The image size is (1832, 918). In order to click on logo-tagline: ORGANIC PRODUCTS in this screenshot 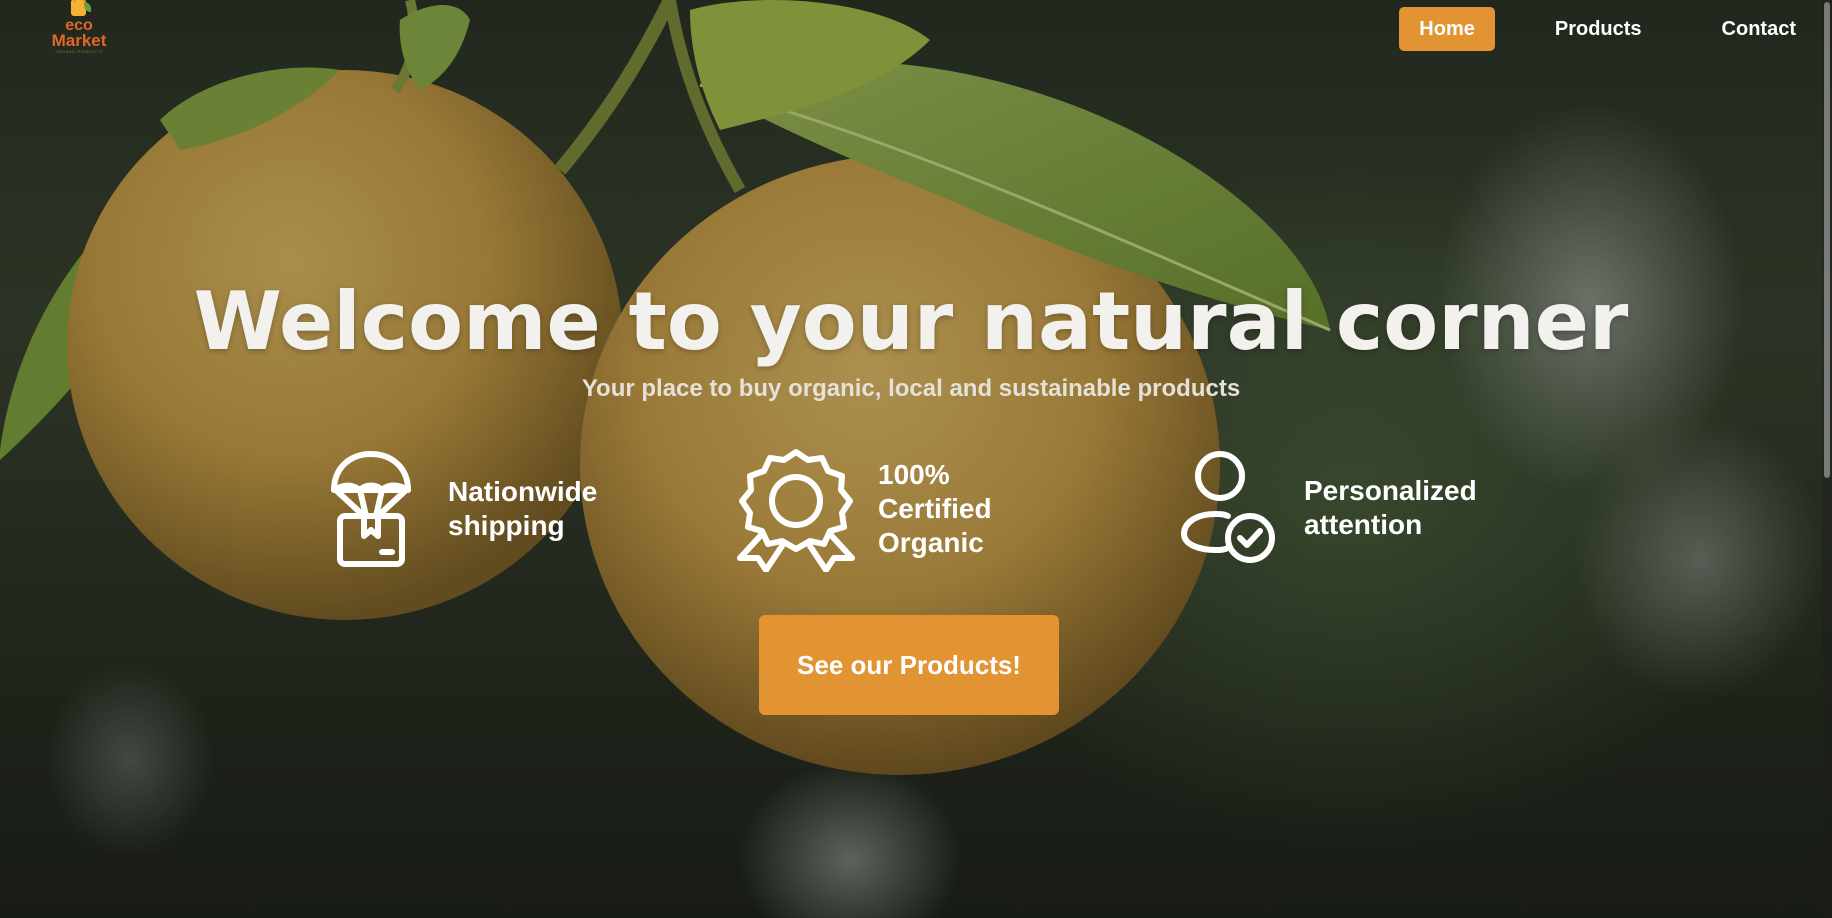, I will do `click(79, 51)`.